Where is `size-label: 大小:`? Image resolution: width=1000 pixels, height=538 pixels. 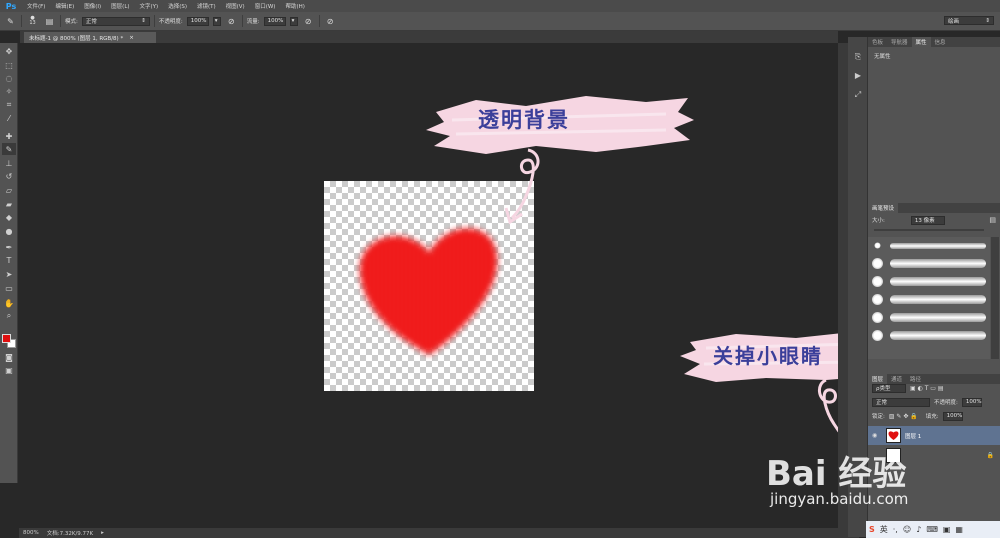
size-label: 大小: is located at coordinates (878, 221).